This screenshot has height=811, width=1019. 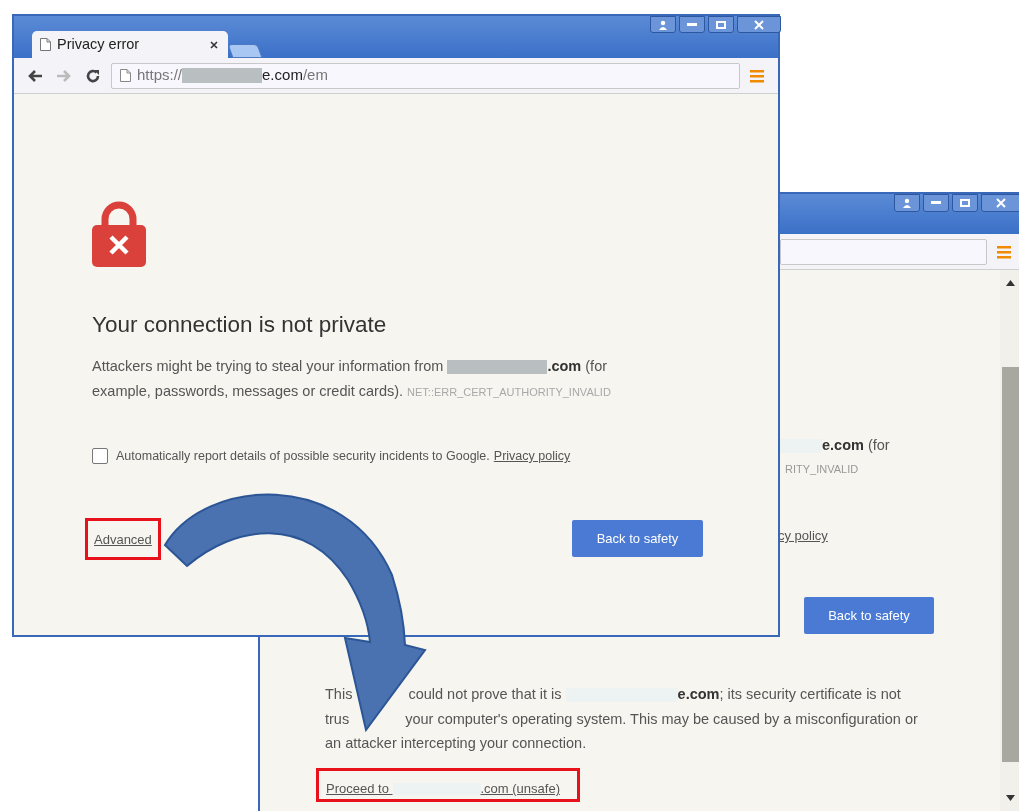 What do you see at coordinates (822, 469) in the screenshot?
I see `error-code: RITY_INVALID` at bounding box center [822, 469].